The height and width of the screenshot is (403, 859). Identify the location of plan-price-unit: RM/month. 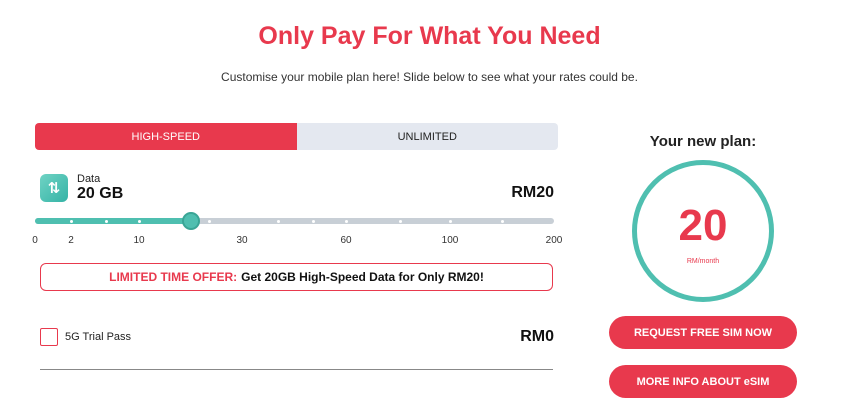
(703, 261).